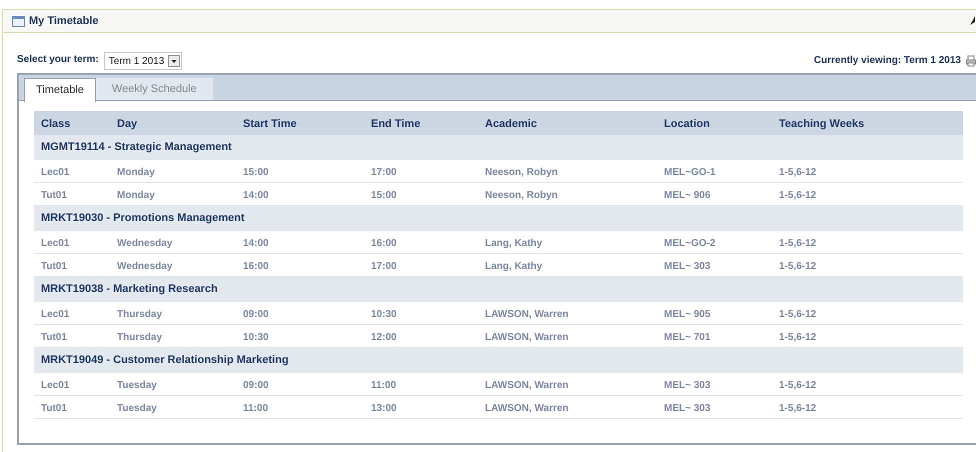 Image resolution: width=976 pixels, height=452 pixels. I want to click on column-header: Location, so click(687, 124).